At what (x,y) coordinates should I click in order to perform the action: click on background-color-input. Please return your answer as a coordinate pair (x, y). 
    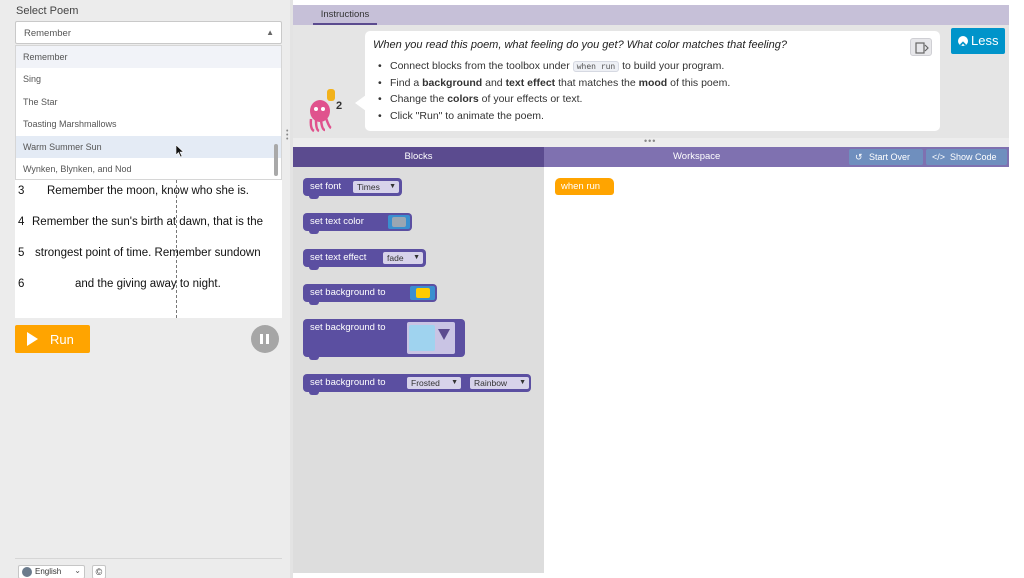
    Looking at the image, I should click on (422, 293).